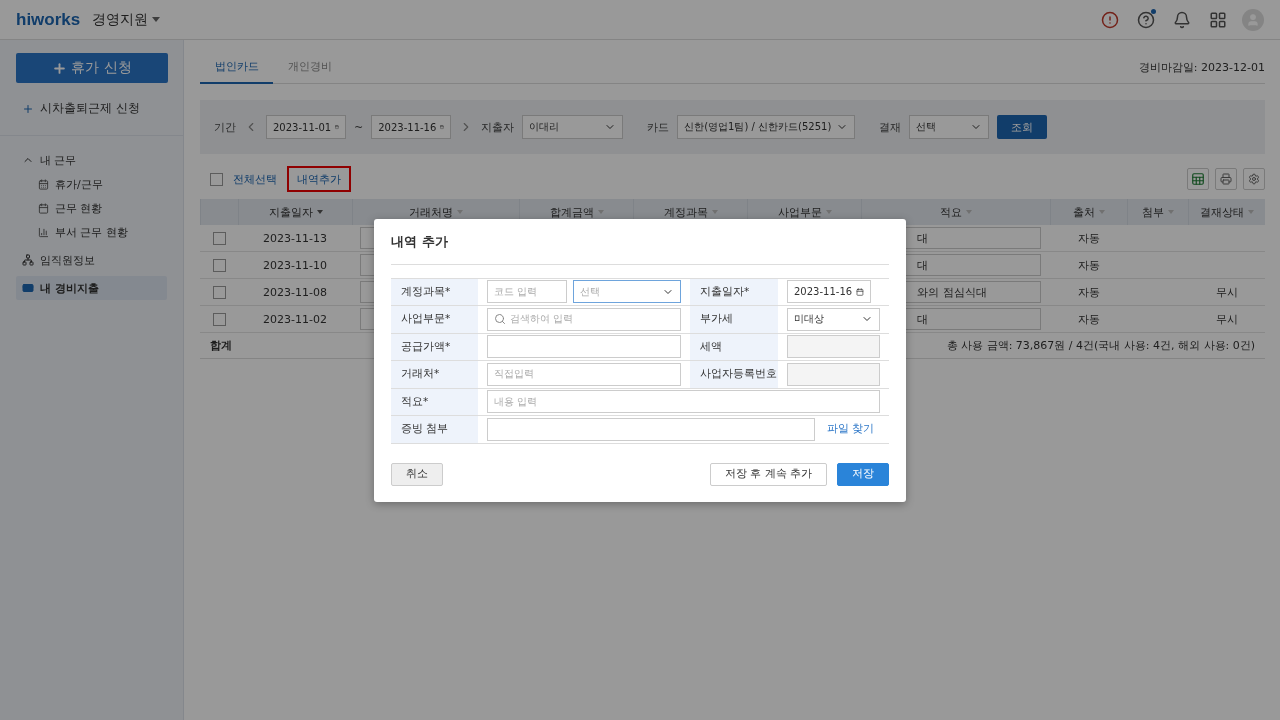 This screenshot has width=1280, height=720. Describe the element at coordinates (1226, 212) in the screenshot. I see `column-header: 결재상태` at that location.